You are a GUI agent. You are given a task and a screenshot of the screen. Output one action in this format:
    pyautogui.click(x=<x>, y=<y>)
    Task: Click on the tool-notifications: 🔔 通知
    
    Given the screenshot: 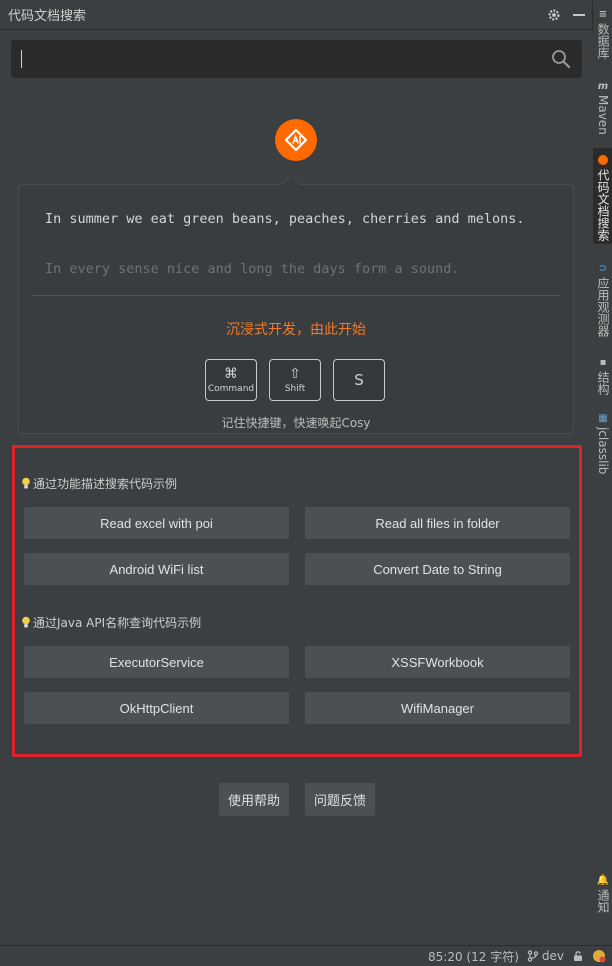 What is the action you would take?
    pyautogui.click(x=602, y=896)
    